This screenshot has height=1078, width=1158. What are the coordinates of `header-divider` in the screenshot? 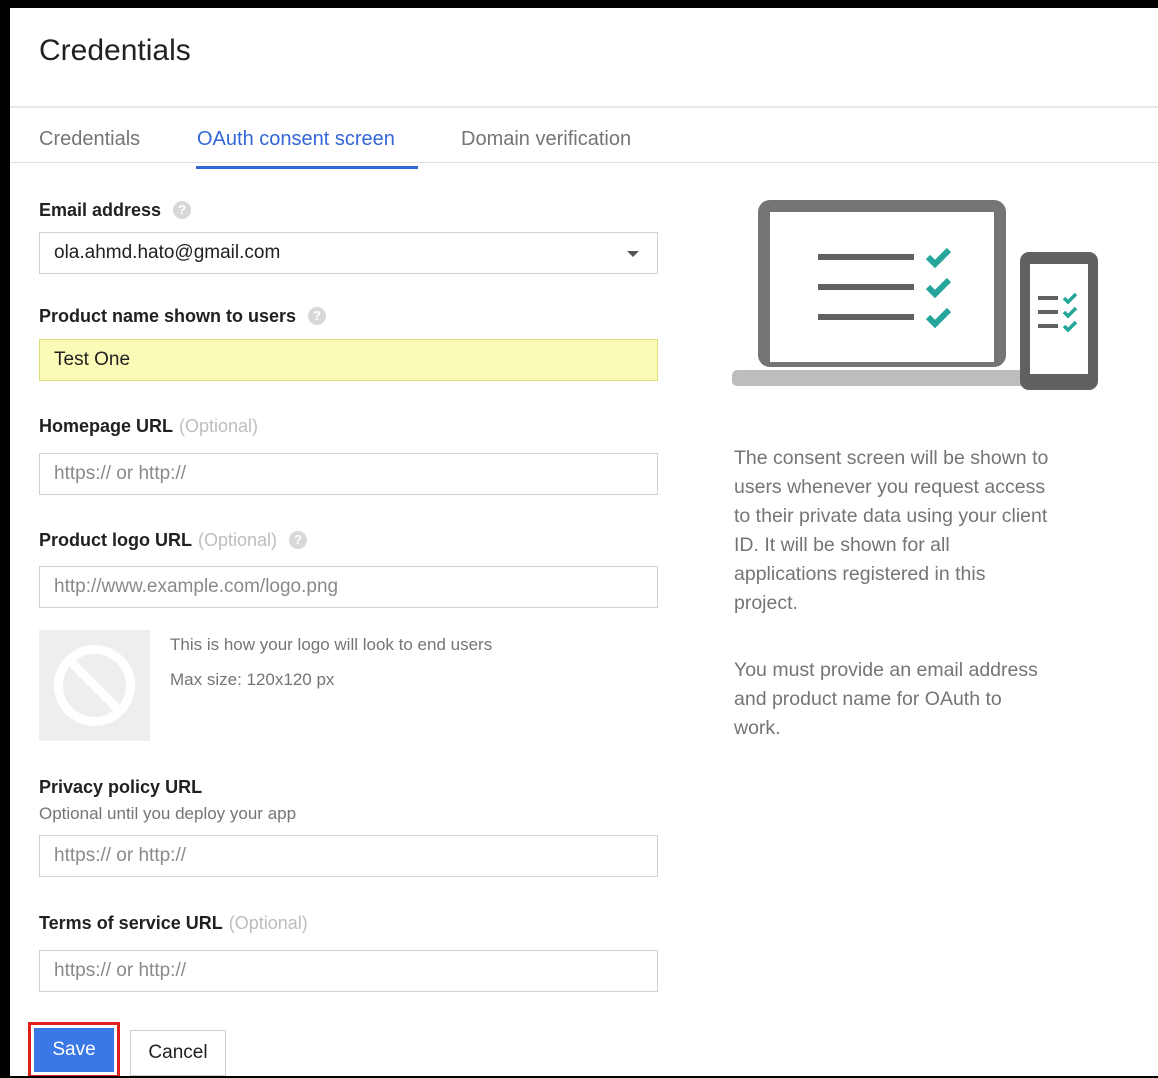 It's located at (584, 107).